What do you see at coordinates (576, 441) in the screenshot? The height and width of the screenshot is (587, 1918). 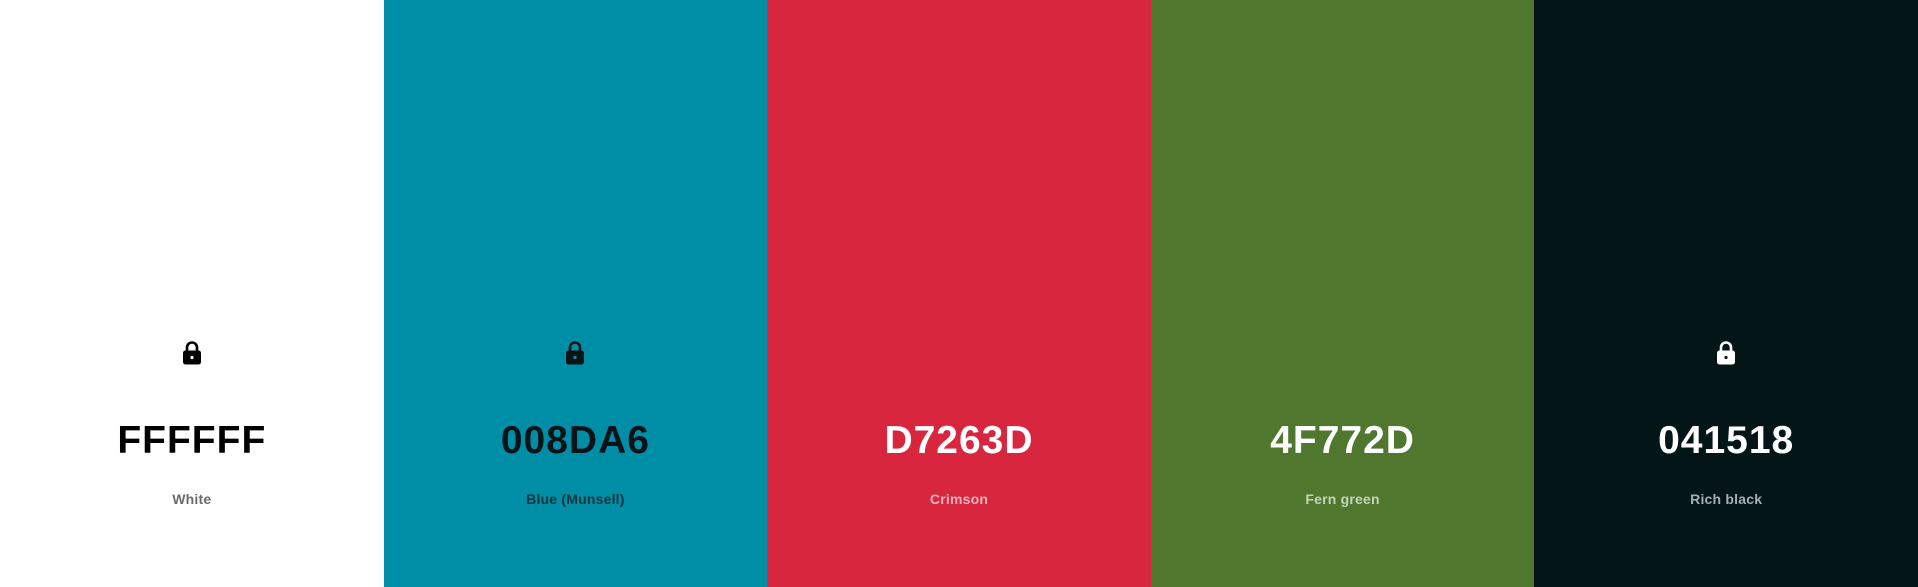 I see `hex-code: 008DA6` at bounding box center [576, 441].